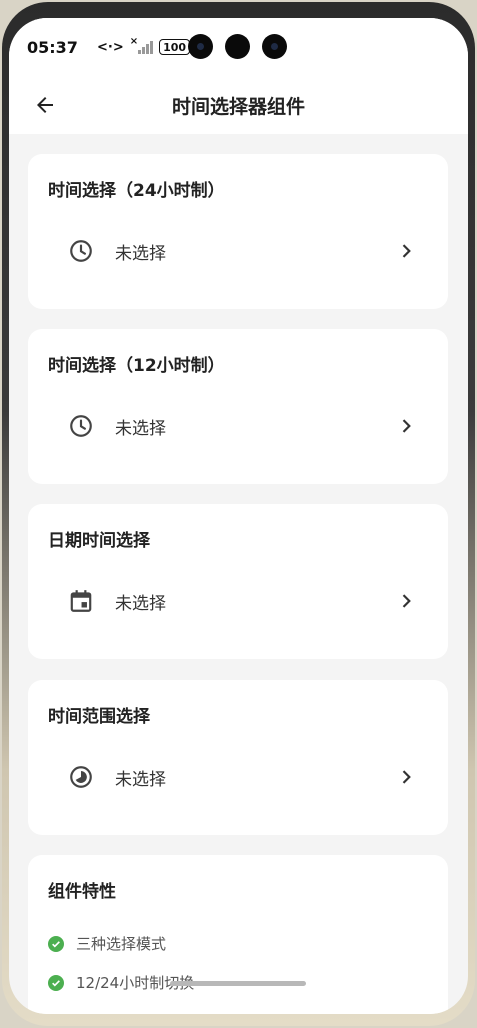 This screenshot has height=1028, width=477. What do you see at coordinates (238, 601) in the screenshot?
I see `datetime-picker: 未选择` at bounding box center [238, 601].